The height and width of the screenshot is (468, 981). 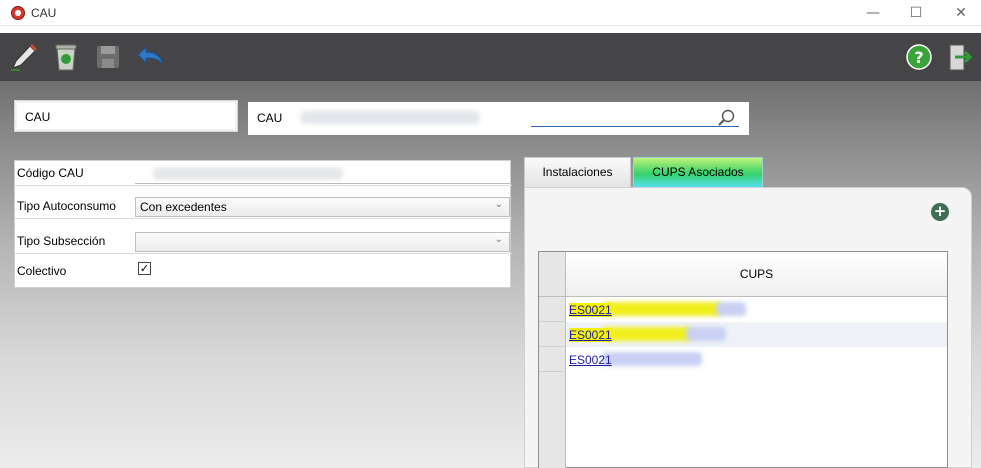 I want to click on cau-box-label: CAU, so click(x=38, y=117).